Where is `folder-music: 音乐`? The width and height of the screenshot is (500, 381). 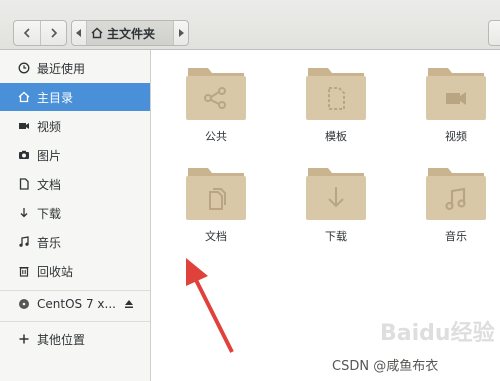 folder-music: 音乐 is located at coordinates (456, 209).